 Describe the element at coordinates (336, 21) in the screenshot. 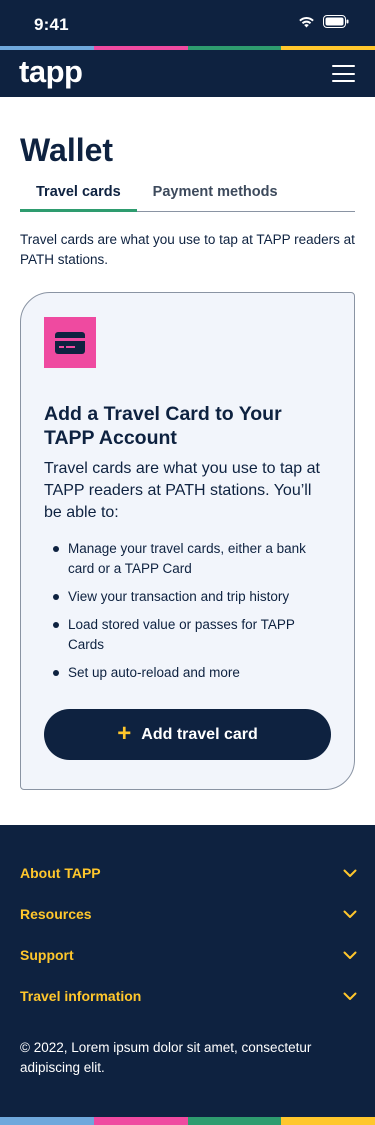

I see `battery-icon` at that location.